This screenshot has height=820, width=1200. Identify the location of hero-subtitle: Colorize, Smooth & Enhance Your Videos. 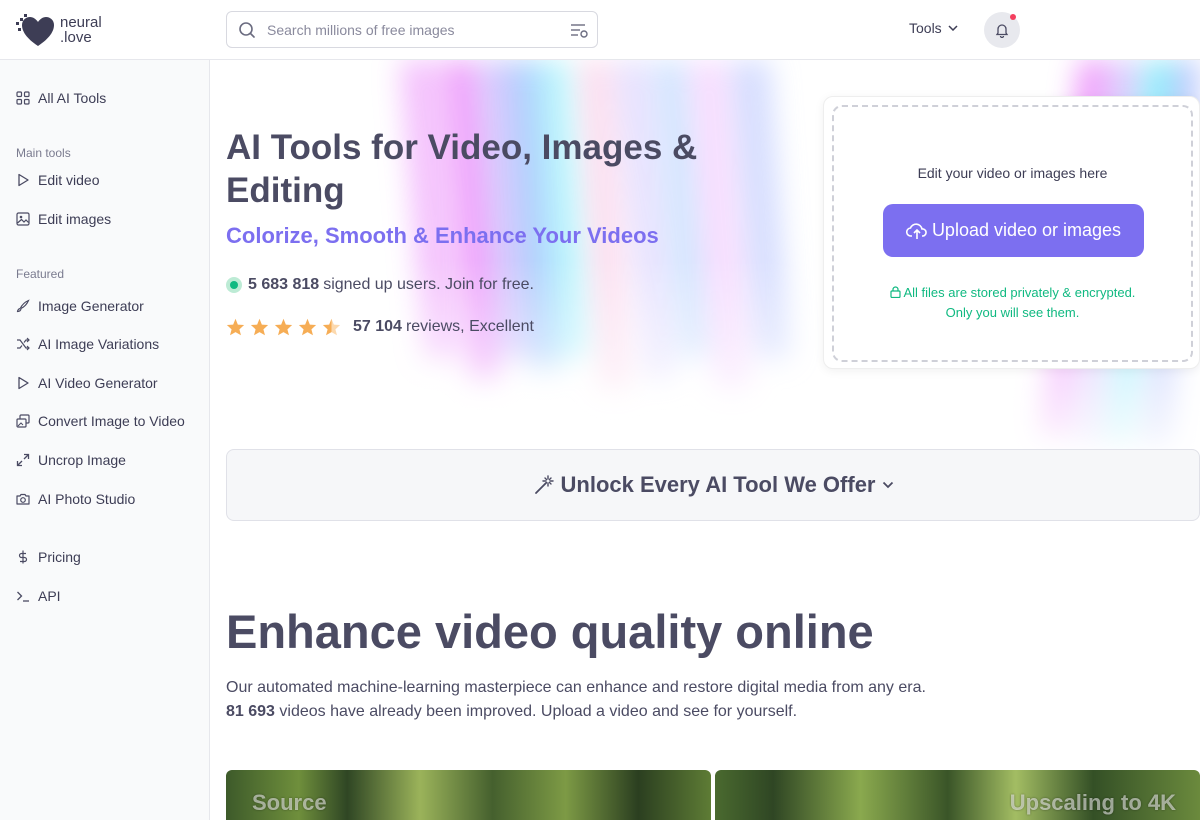
(442, 235).